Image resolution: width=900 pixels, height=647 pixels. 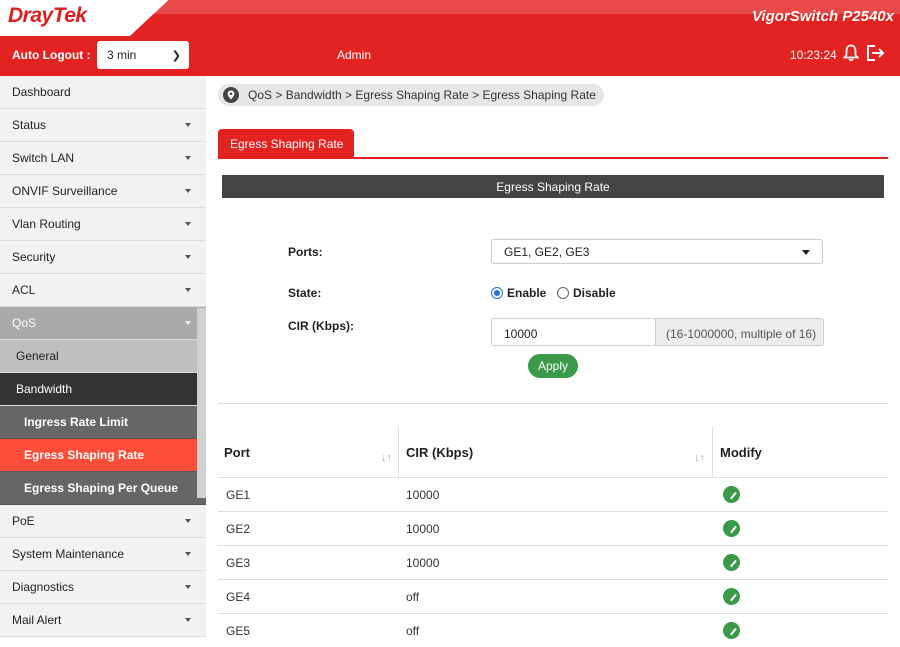 I want to click on sidebar-item-egress-shaping-per-queue: Egress Shaping Per Queue, so click(x=103, y=488).